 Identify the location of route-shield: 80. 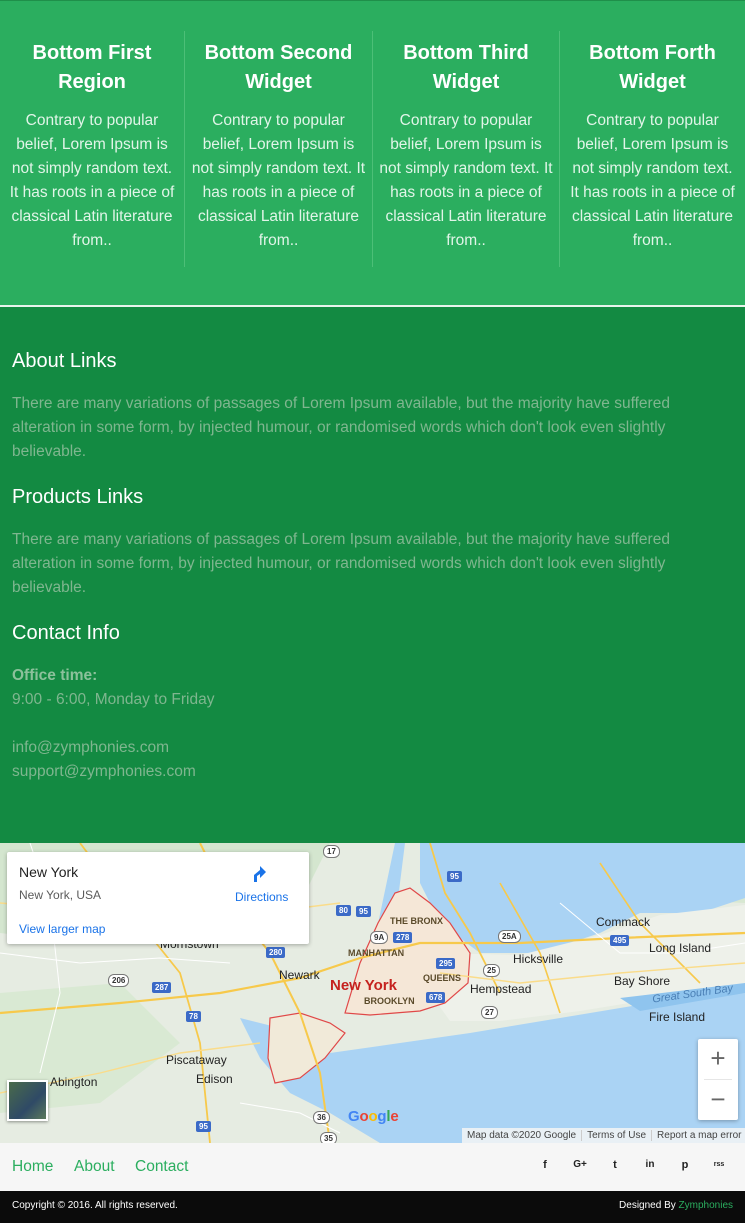
(343, 910).